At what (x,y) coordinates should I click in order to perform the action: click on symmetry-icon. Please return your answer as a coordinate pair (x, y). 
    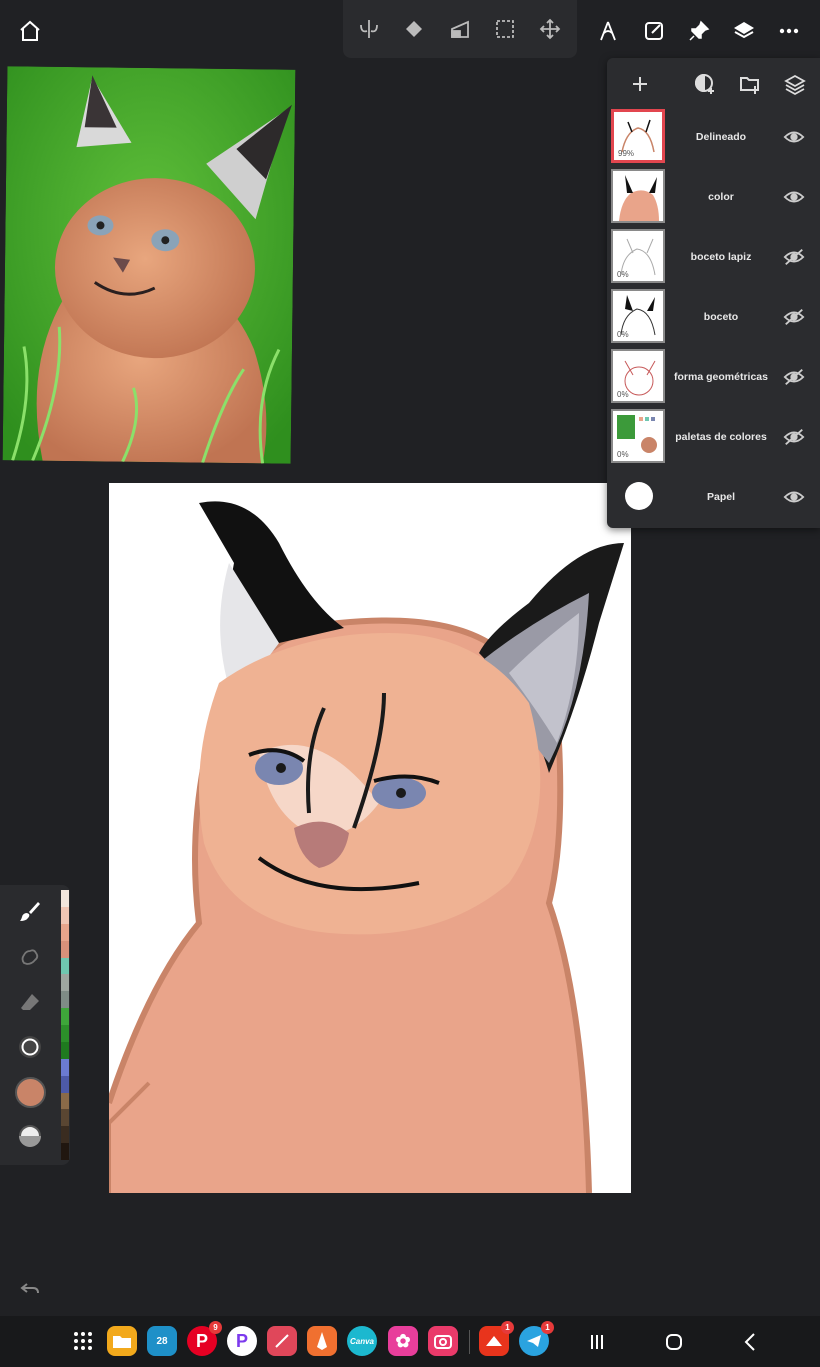
    Looking at the image, I should click on (369, 29).